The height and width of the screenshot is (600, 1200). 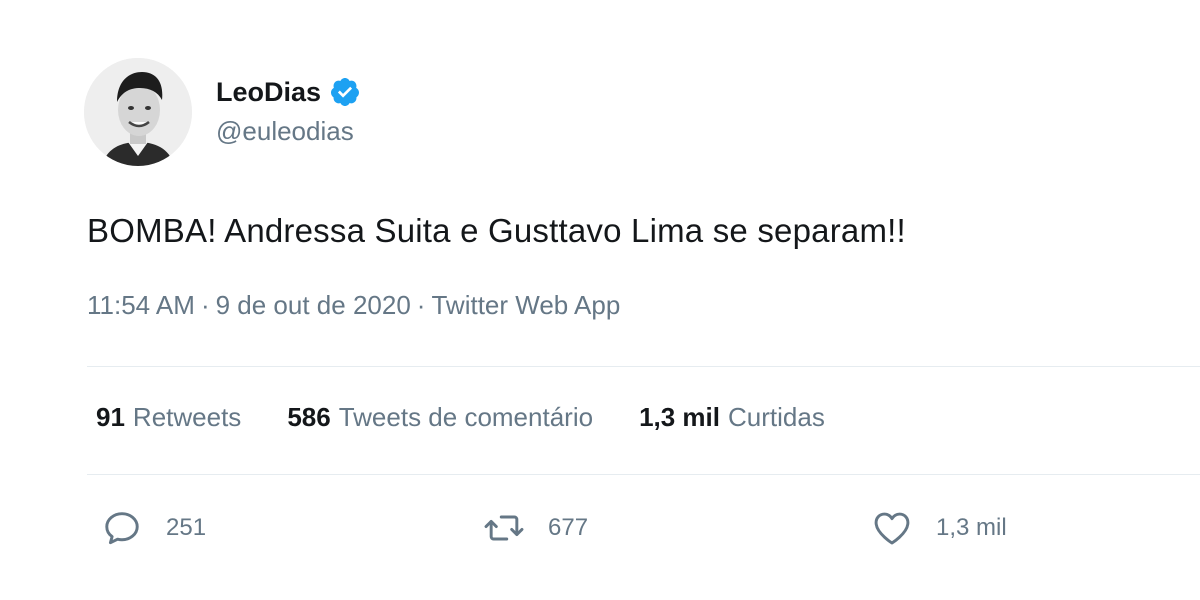 What do you see at coordinates (345, 92) in the screenshot?
I see `verified-badge-icon` at bounding box center [345, 92].